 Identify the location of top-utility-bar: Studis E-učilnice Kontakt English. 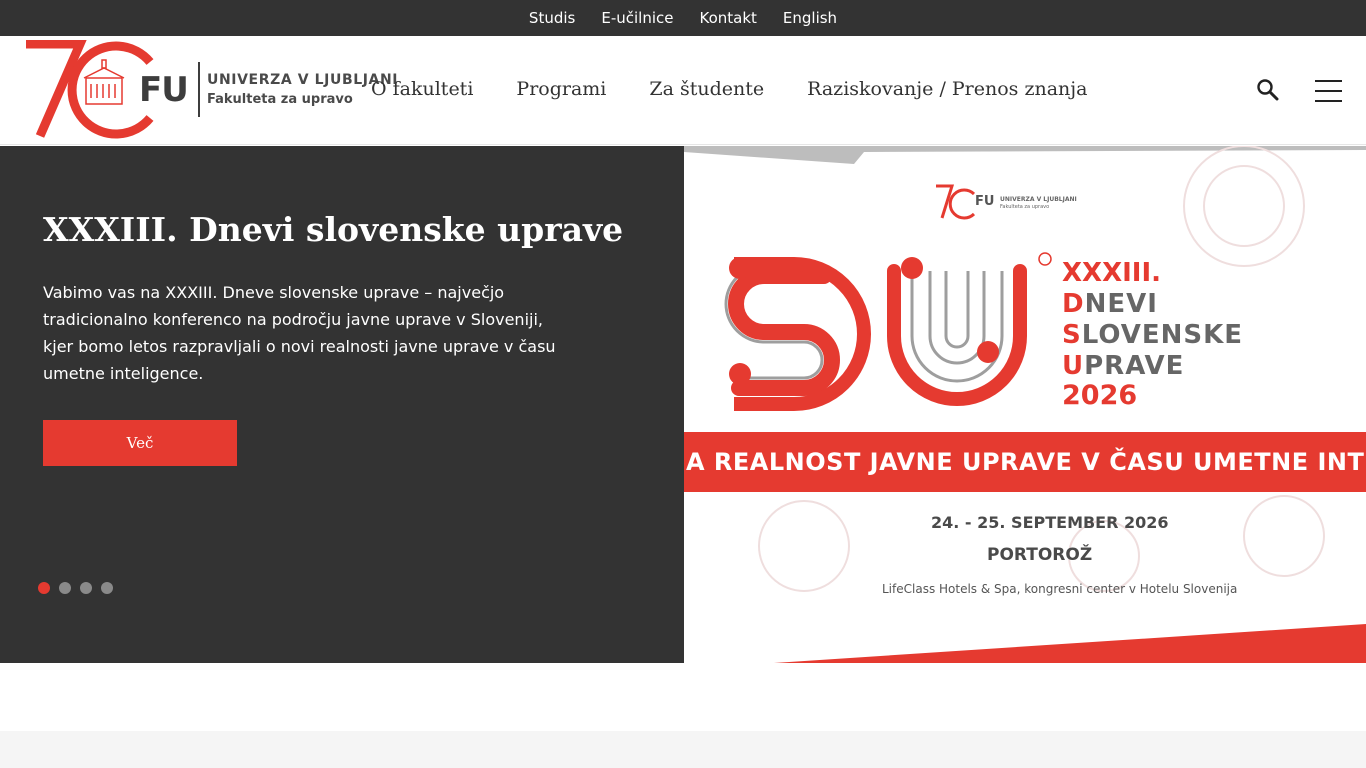
(683, 18).